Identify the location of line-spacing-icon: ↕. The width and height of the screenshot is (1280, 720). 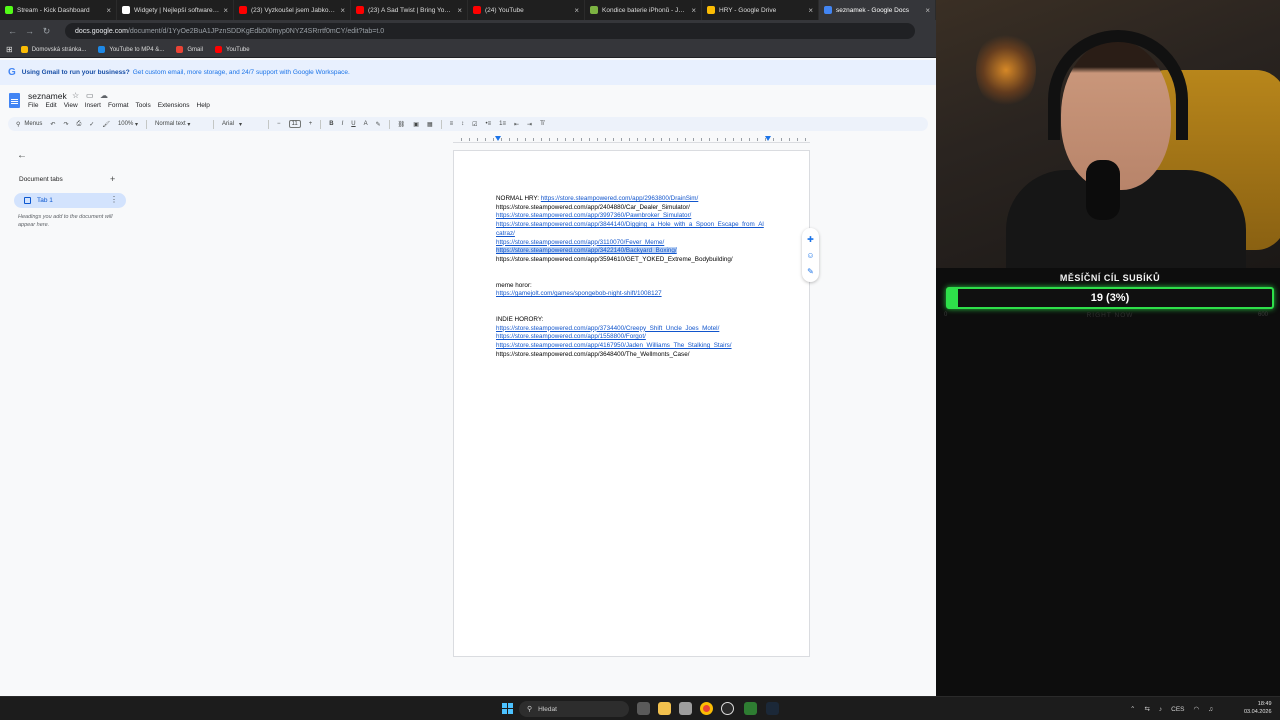
(462, 124).